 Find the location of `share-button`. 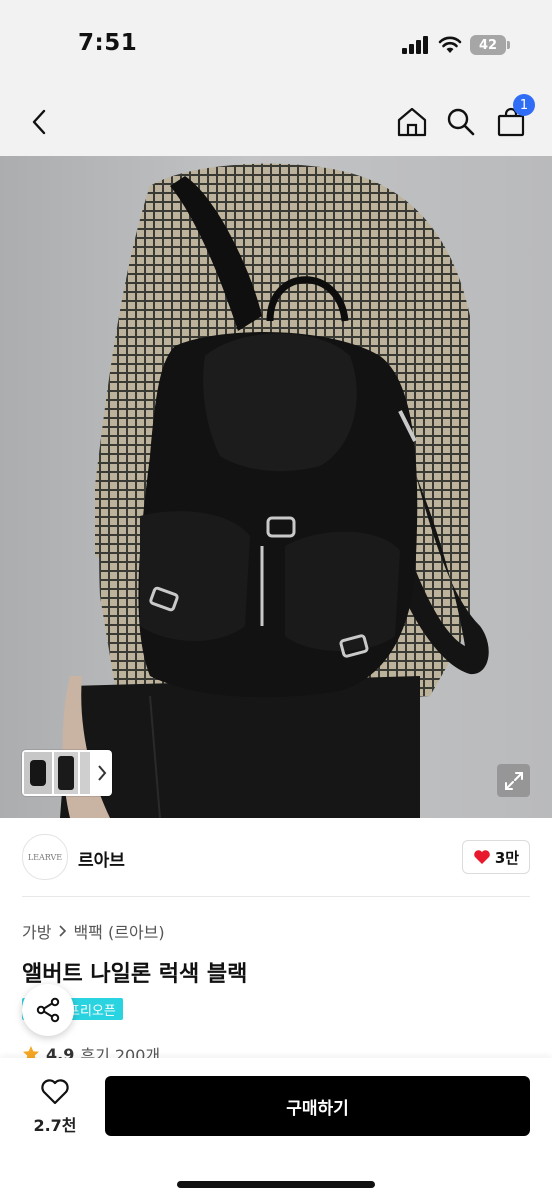

share-button is located at coordinates (48, 1010).